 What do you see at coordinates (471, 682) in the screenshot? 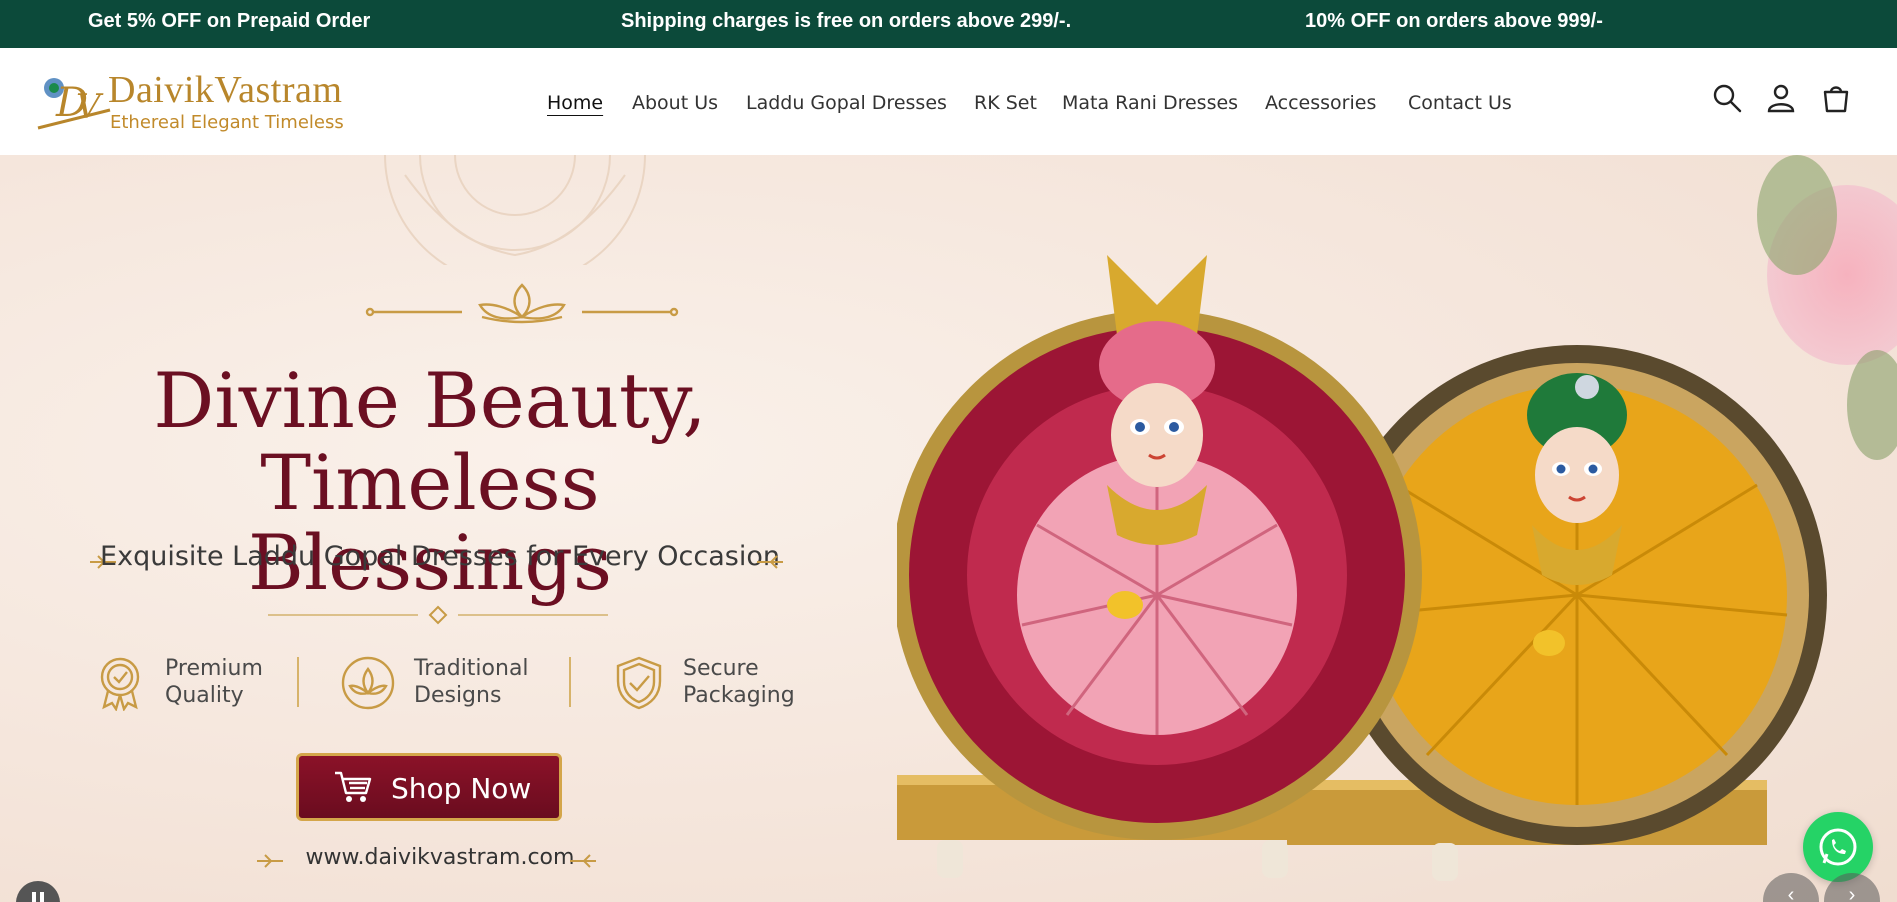
I see `feature-traditional-designs: Traditional Designs` at bounding box center [471, 682].